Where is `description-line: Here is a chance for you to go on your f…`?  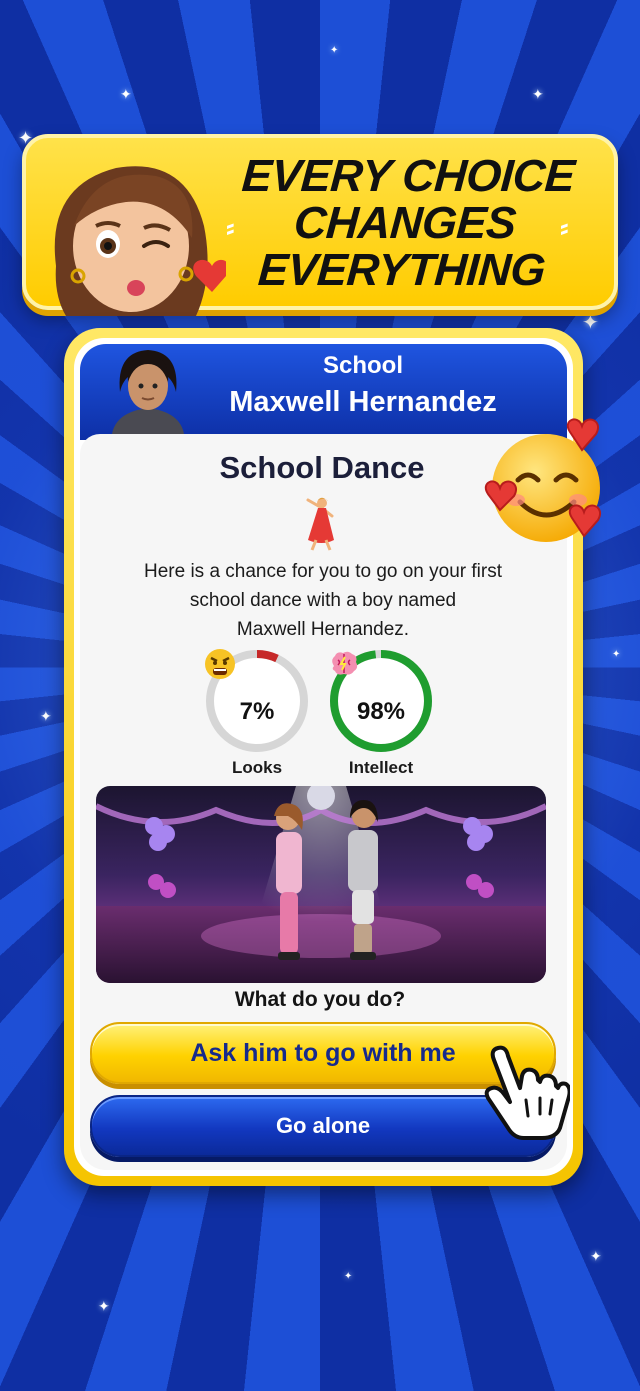
description-line: Here is a chance for you to go on your f… is located at coordinates (322, 571).